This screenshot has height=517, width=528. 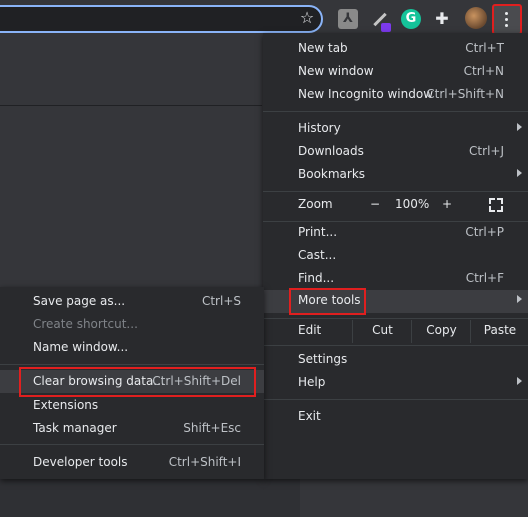 What do you see at coordinates (309, 416) in the screenshot?
I see `menu-item-label: Exit` at bounding box center [309, 416].